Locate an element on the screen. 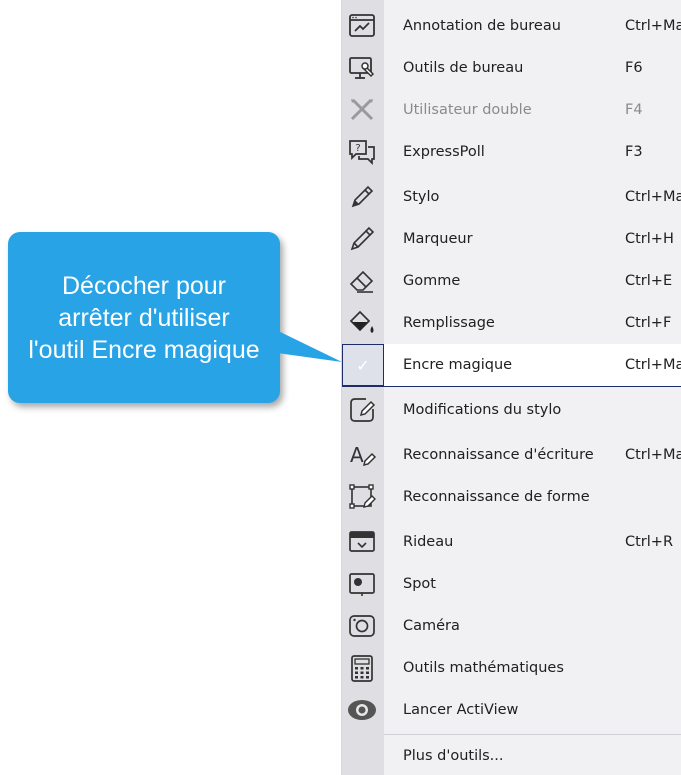 This screenshot has width=681, height=775. handwriting-recognition-icon: A is located at coordinates (362, 455).